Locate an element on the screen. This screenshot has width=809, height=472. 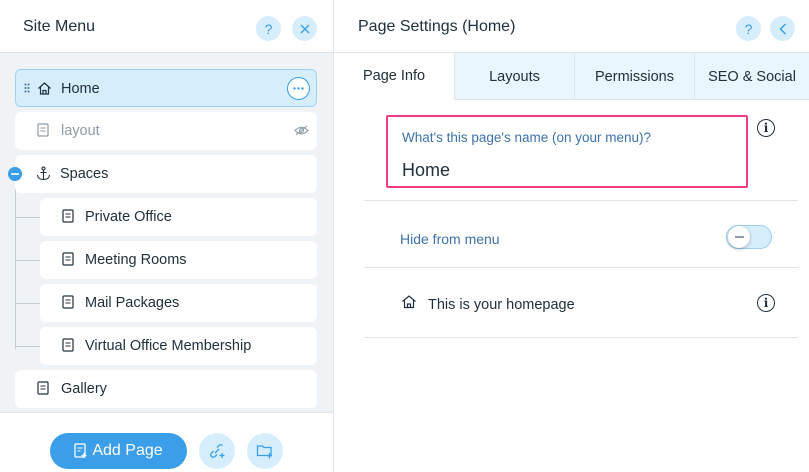
tab-seo-social: SEO & Social is located at coordinates (752, 76).